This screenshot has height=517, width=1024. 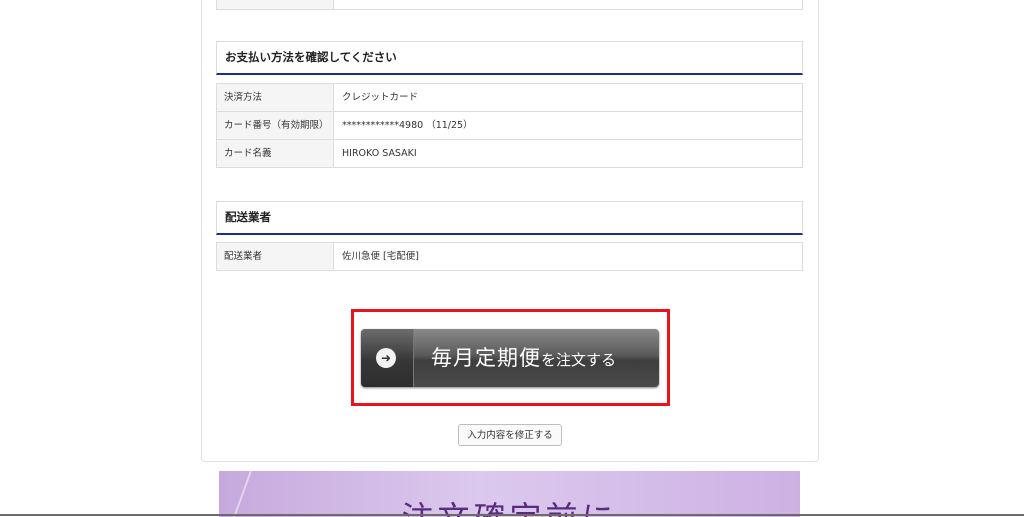 I want to click on carrier-label: 配送業者, so click(x=275, y=256).